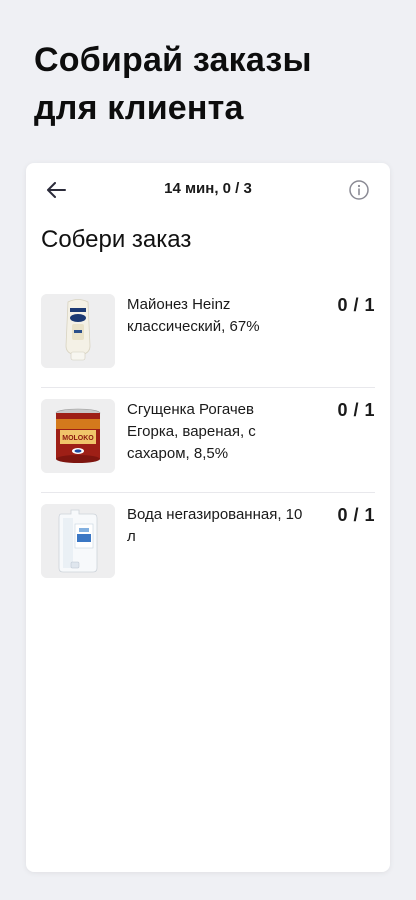  I want to click on arrow-left-icon, so click(56, 190).